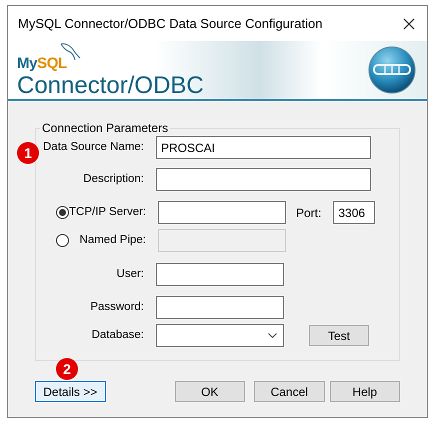 The width and height of the screenshot is (434, 426). What do you see at coordinates (209, 391) in the screenshot?
I see `dialog-button: OK` at bounding box center [209, 391].